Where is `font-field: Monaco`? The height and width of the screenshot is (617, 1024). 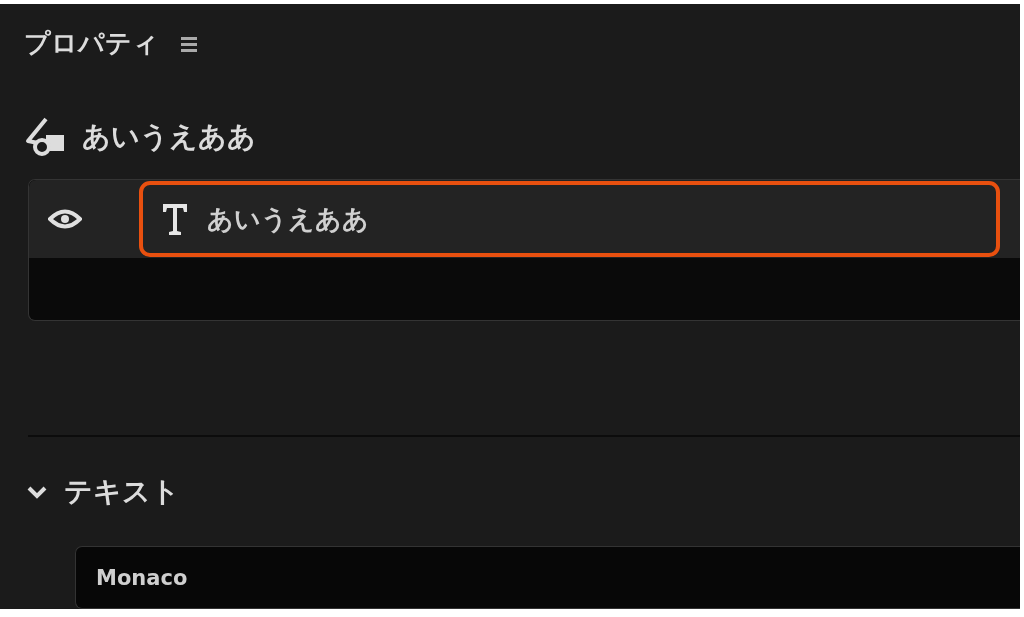 font-field: Monaco is located at coordinates (547, 577).